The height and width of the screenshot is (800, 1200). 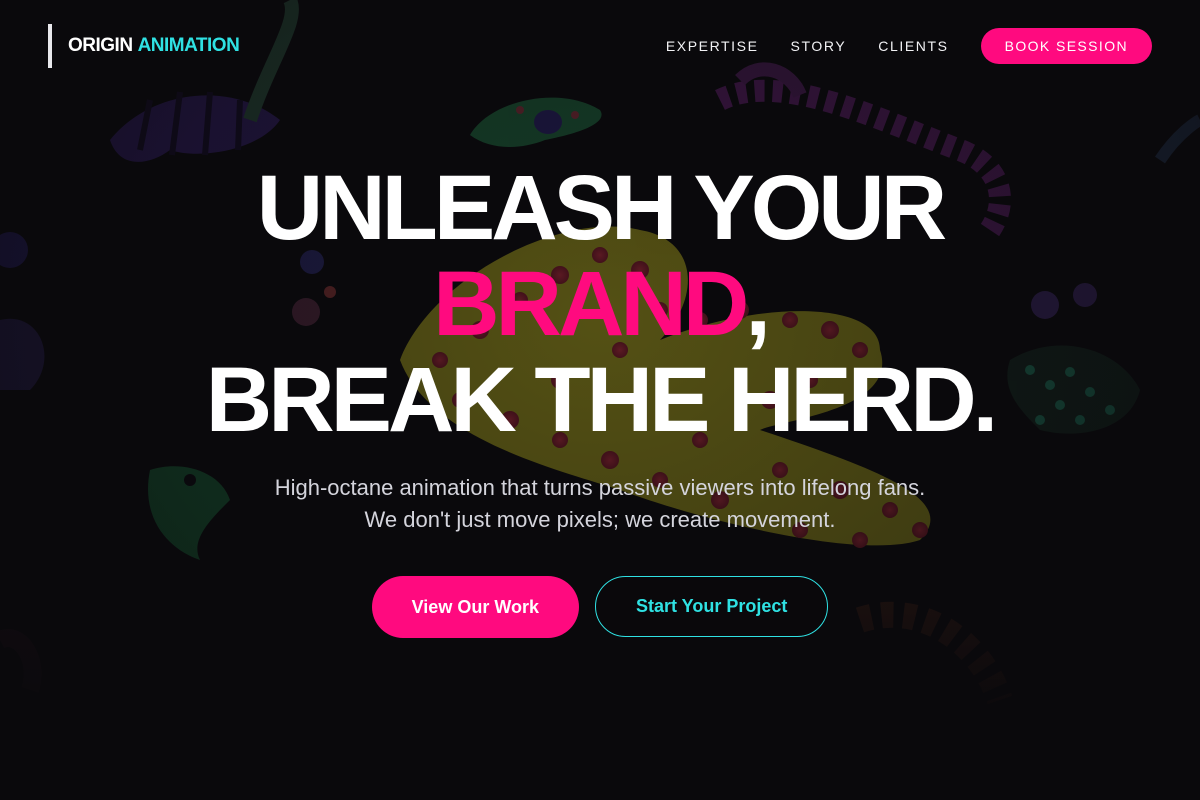 What do you see at coordinates (712, 606) in the screenshot?
I see `start-your-project-button: Start Your Project` at bounding box center [712, 606].